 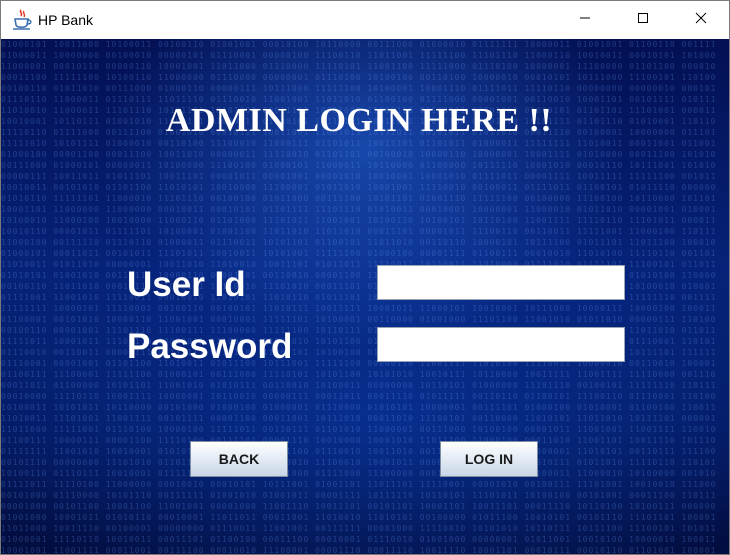 I want to click on close-button, so click(x=701, y=20).